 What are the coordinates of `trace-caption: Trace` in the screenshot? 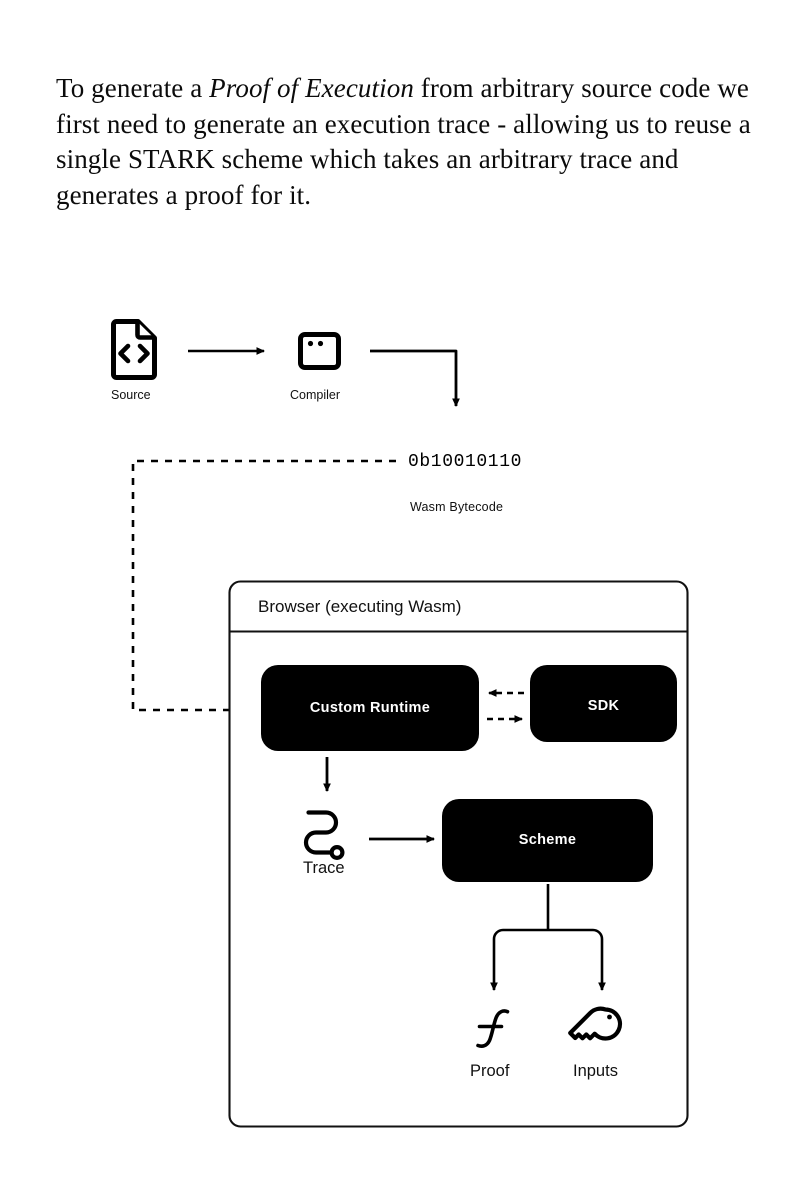 It's located at (324, 868).